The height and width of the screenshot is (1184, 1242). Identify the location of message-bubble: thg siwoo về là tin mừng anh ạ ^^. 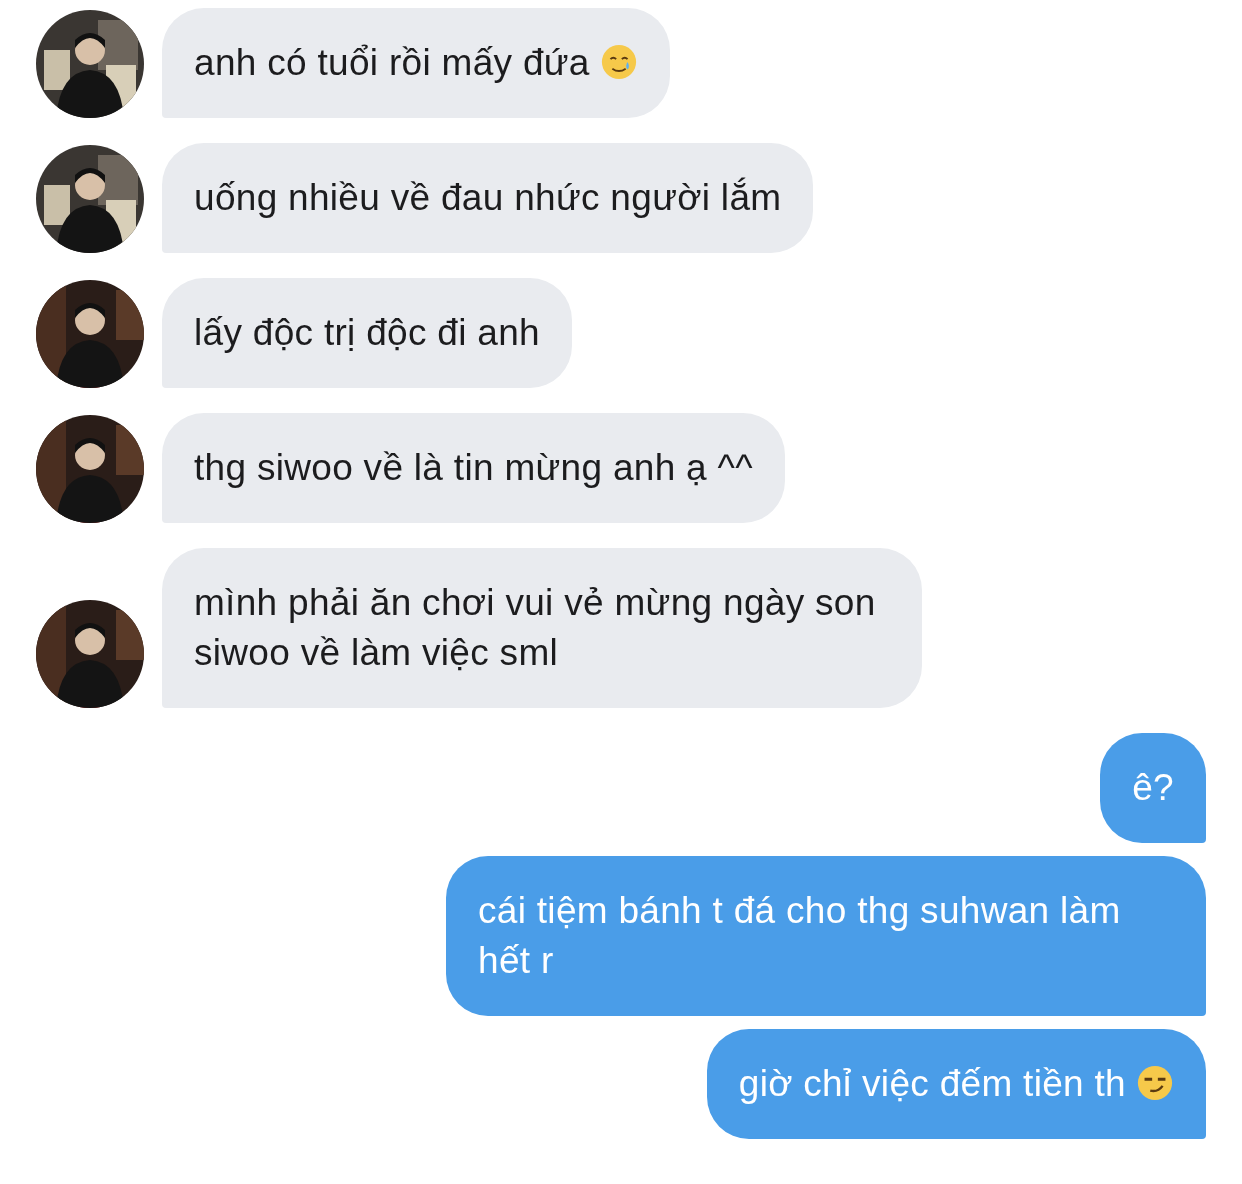
(473, 468).